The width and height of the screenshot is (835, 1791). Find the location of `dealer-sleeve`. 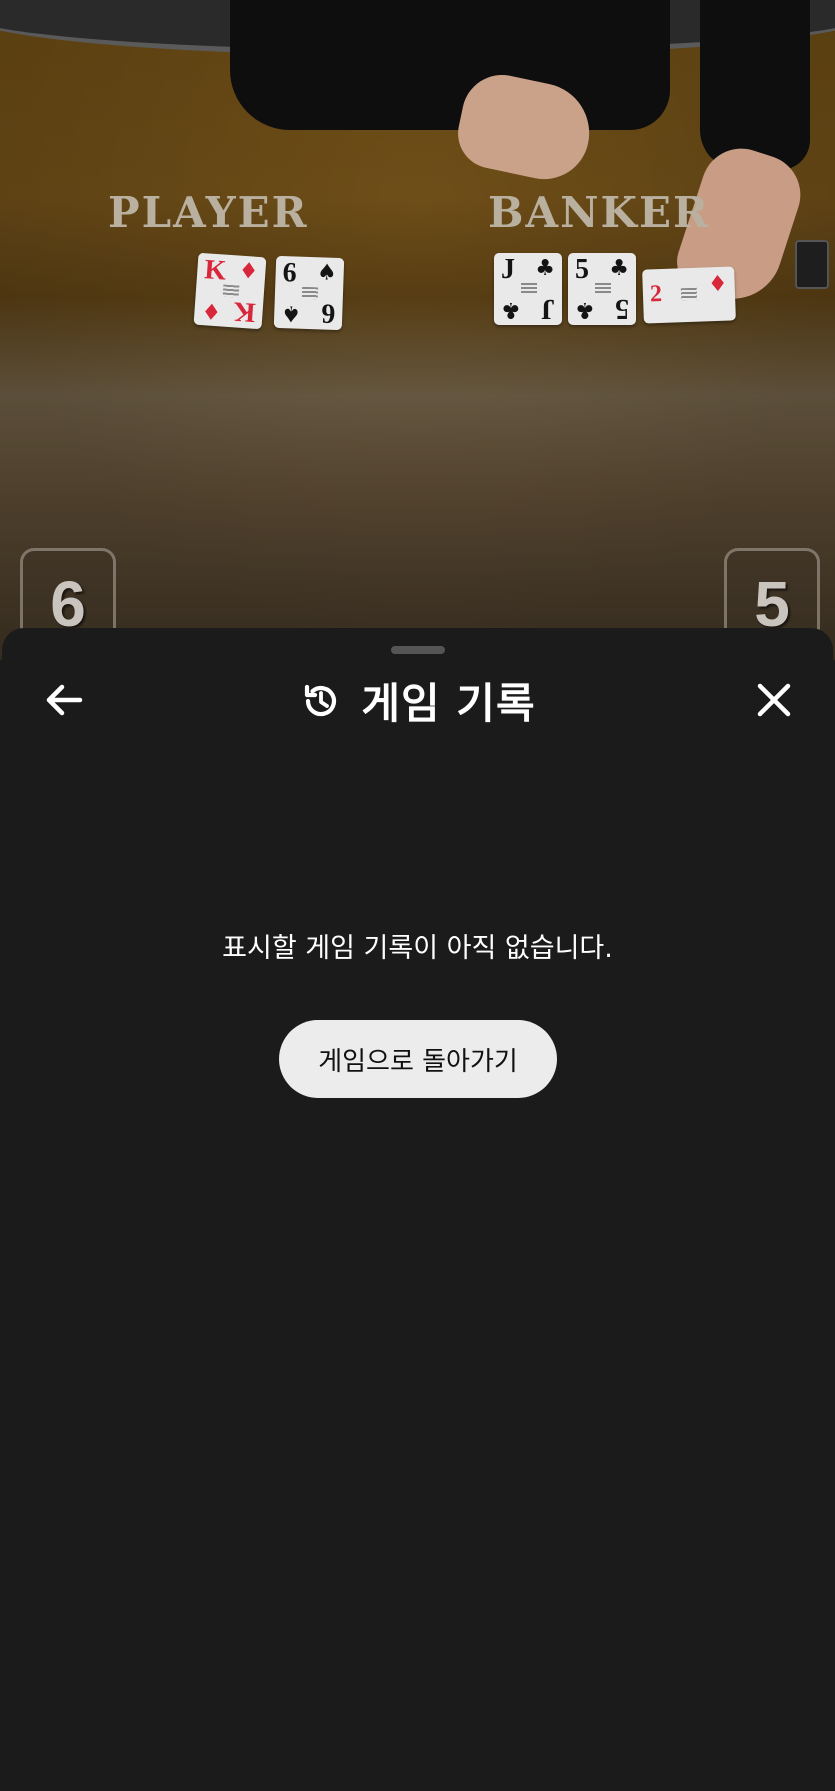

dealer-sleeve is located at coordinates (755, 85).